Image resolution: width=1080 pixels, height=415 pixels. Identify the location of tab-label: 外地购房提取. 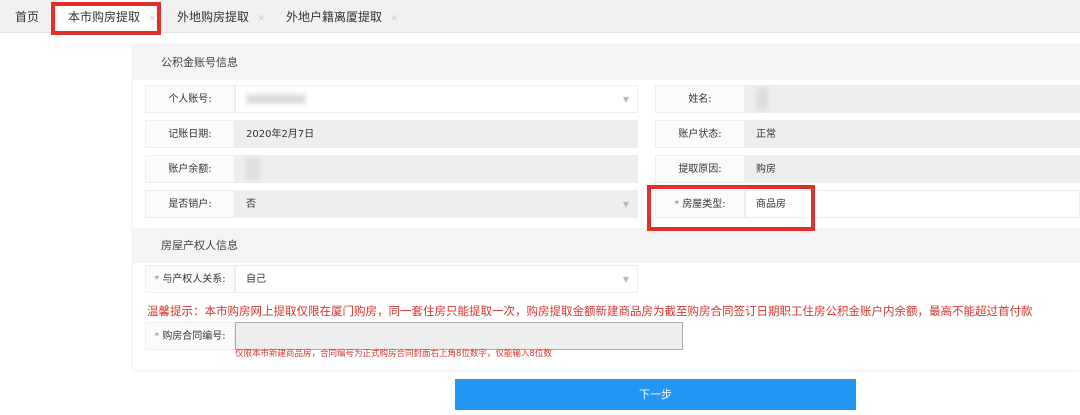
(213, 17).